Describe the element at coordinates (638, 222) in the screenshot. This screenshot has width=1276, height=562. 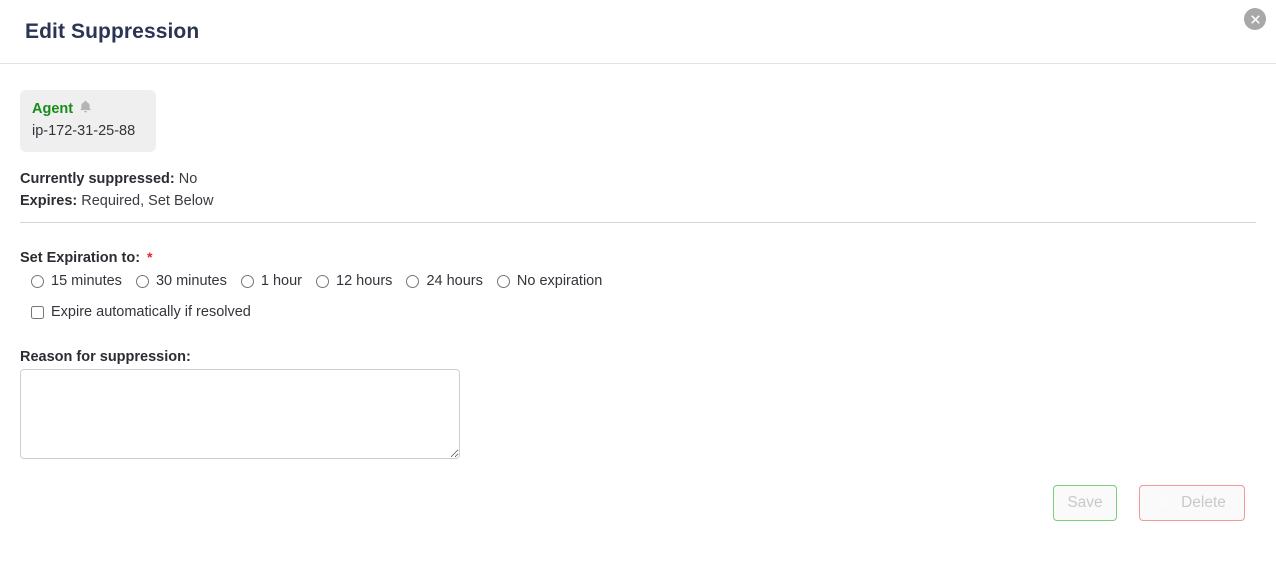
I see `section-divider` at that location.